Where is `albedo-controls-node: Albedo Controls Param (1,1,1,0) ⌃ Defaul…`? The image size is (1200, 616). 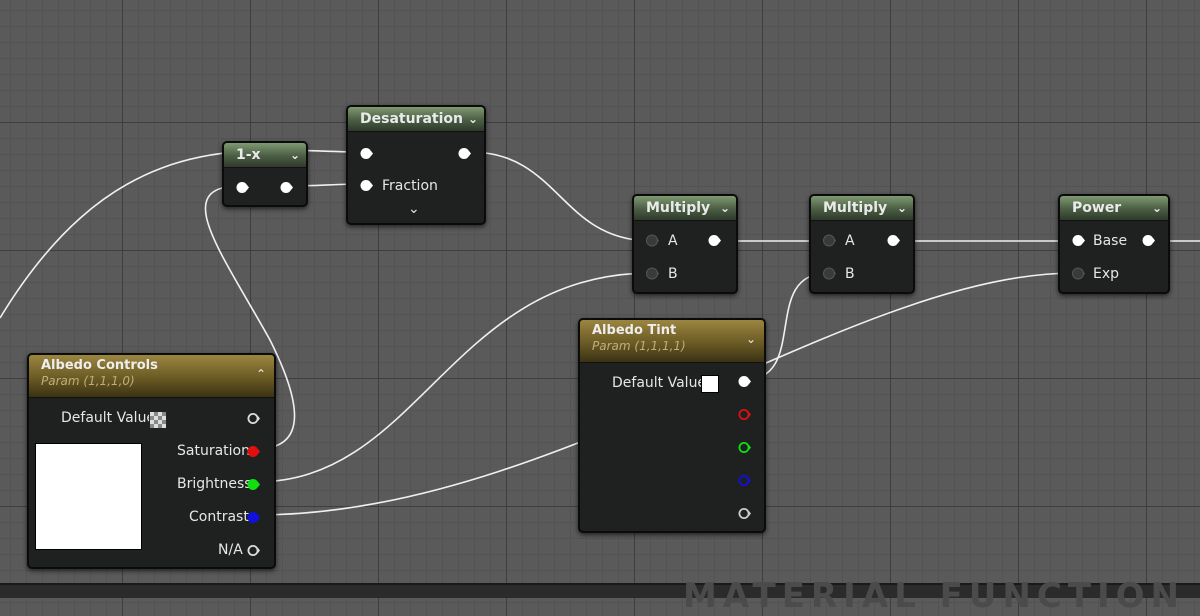 albedo-controls-node: Albedo Controls Param (1,1,1,0) ⌃ Defaul… is located at coordinates (151, 461).